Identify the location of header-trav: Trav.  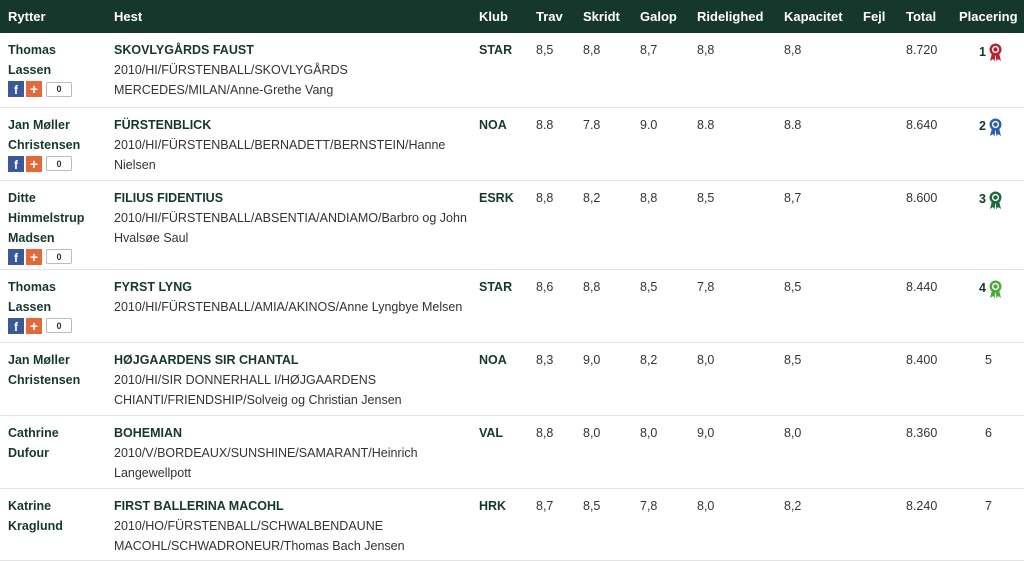
(551, 16).